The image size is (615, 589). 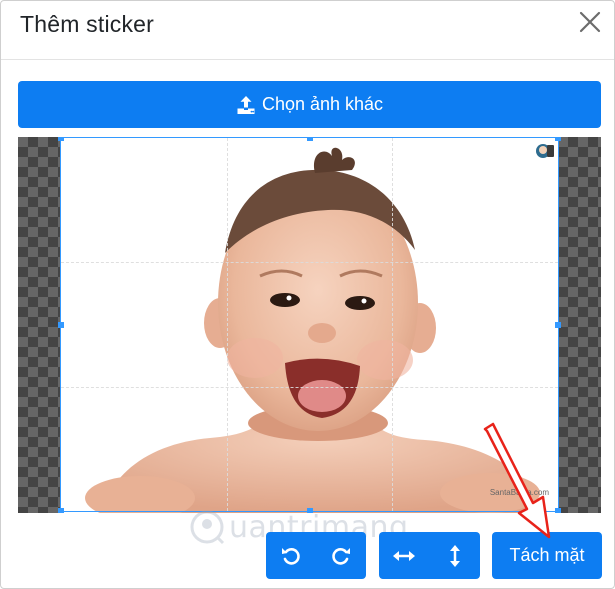 I want to click on crop-handle-nw, so click(x=61, y=139).